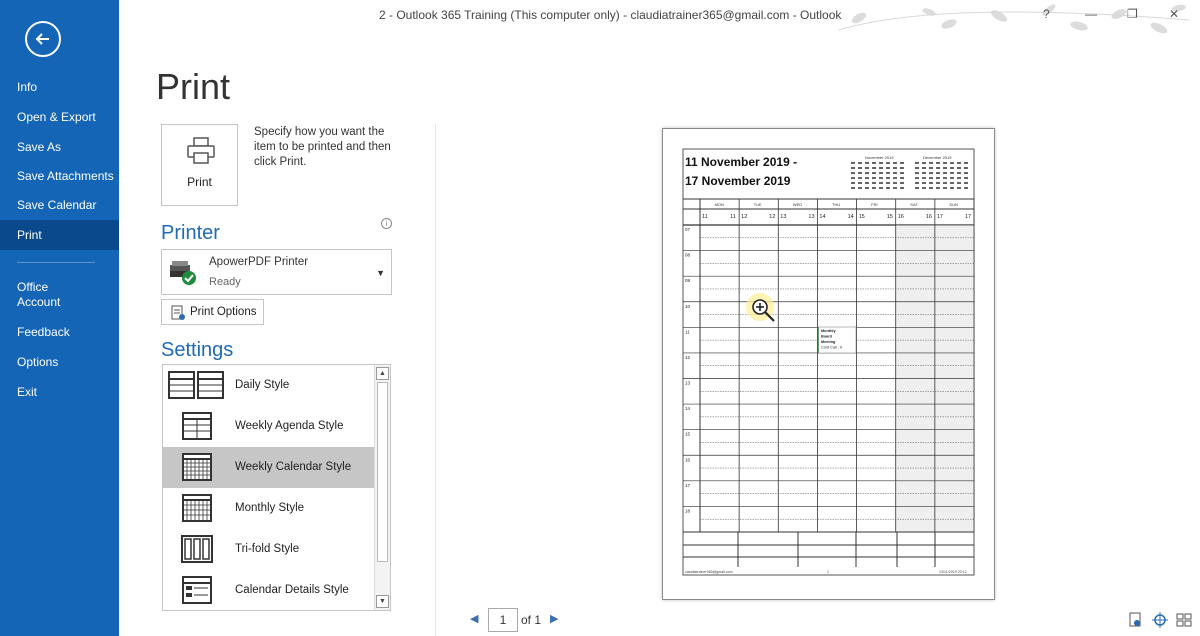 This screenshot has height=636, width=1200. What do you see at coordinates (762, 309) in the screenshot?
I see `zoom-in-cursor-icon` at bounding box center [762, 309].